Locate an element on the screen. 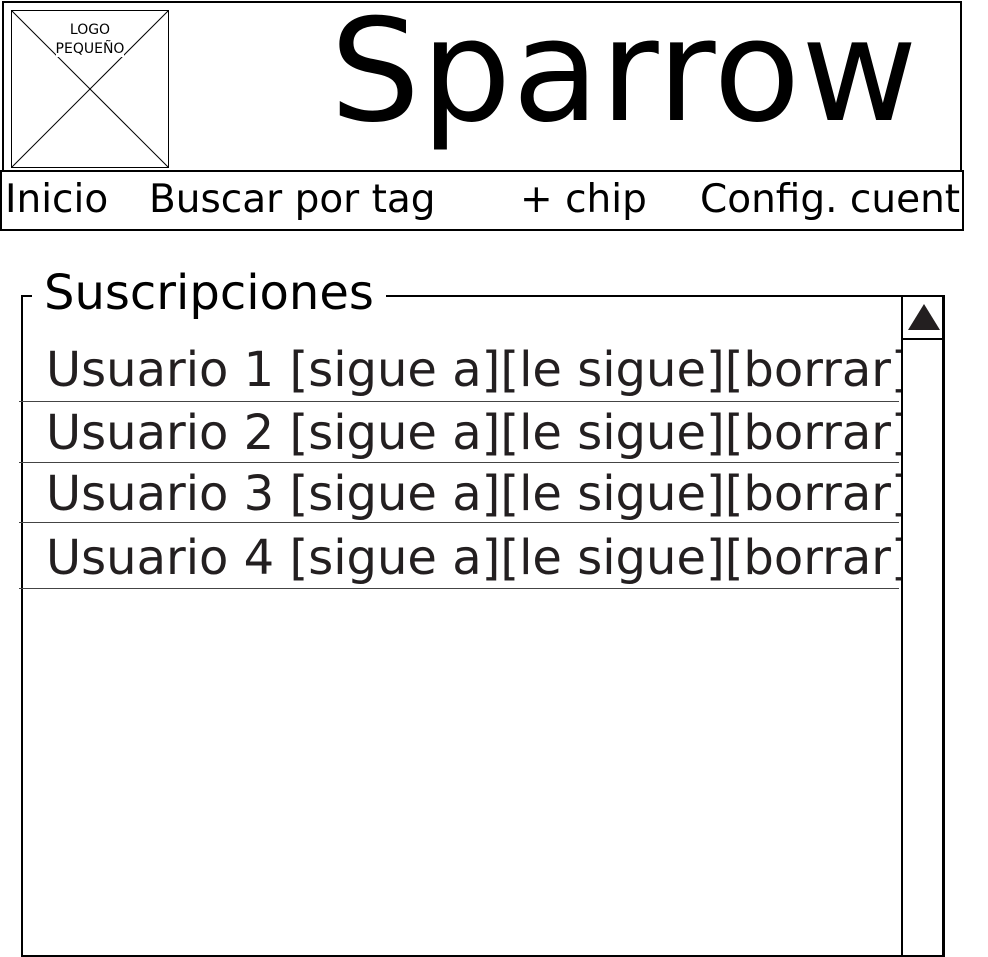 The image size is (988, 957). list-item: Usuario 4 [sigue a][le sigue][borrar] is located at coordinates (464, 556).